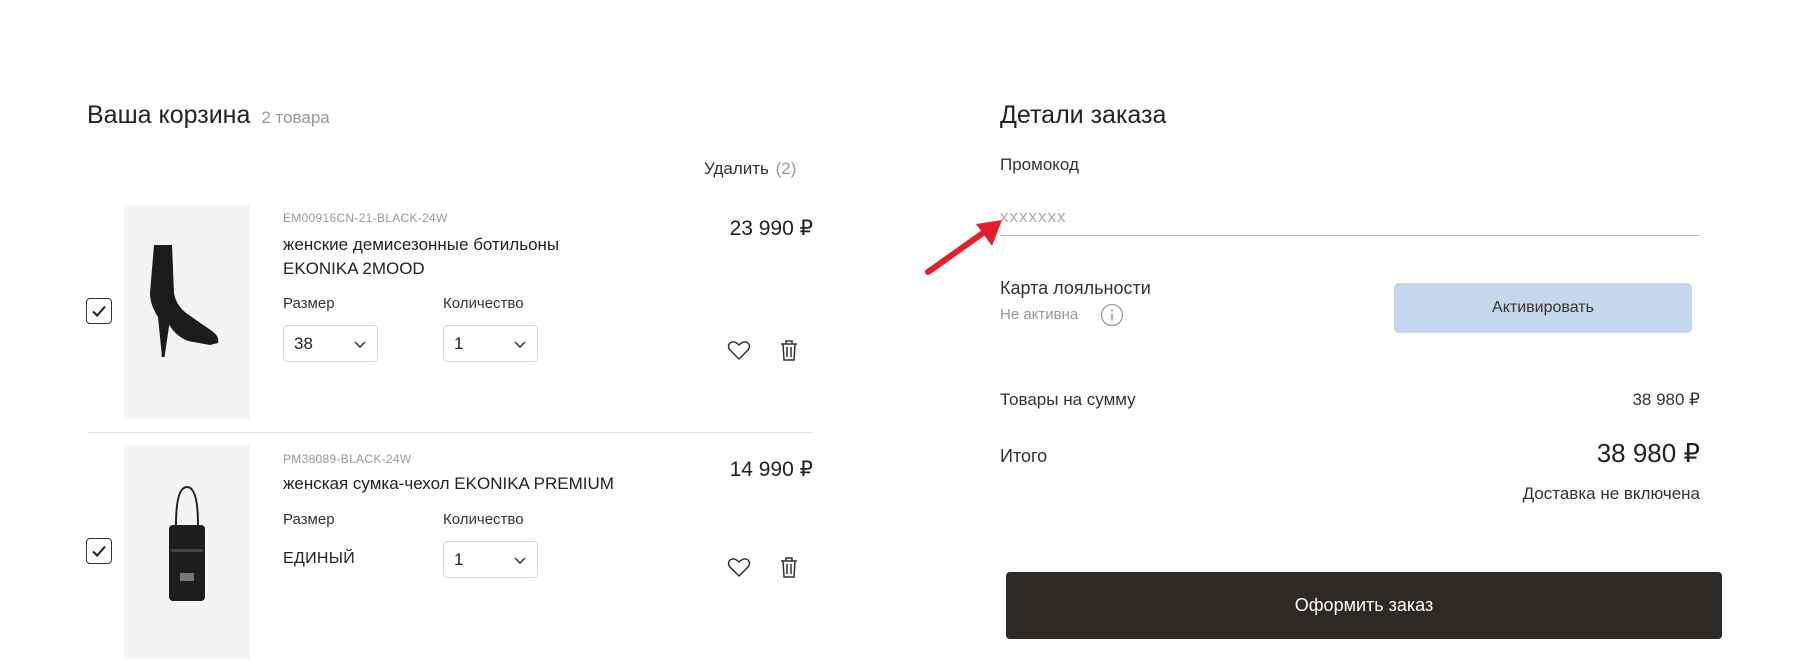  Describe the element at coordinates (309, 303) in the screenshot. I see `item-1-size-label: Размер` at that location.